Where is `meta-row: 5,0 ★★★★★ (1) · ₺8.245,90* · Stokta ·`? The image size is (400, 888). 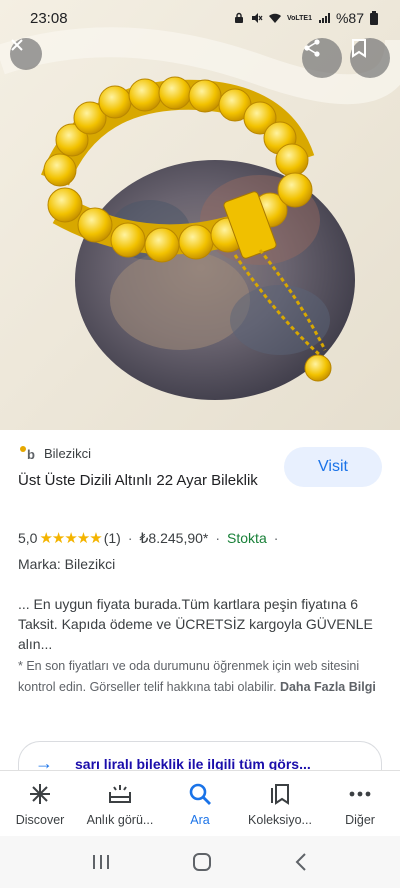
meta-row: 5,0 ★★★★★ (1) · ₺8.245,90* · Stokta · is located at coordinates (151, 538).